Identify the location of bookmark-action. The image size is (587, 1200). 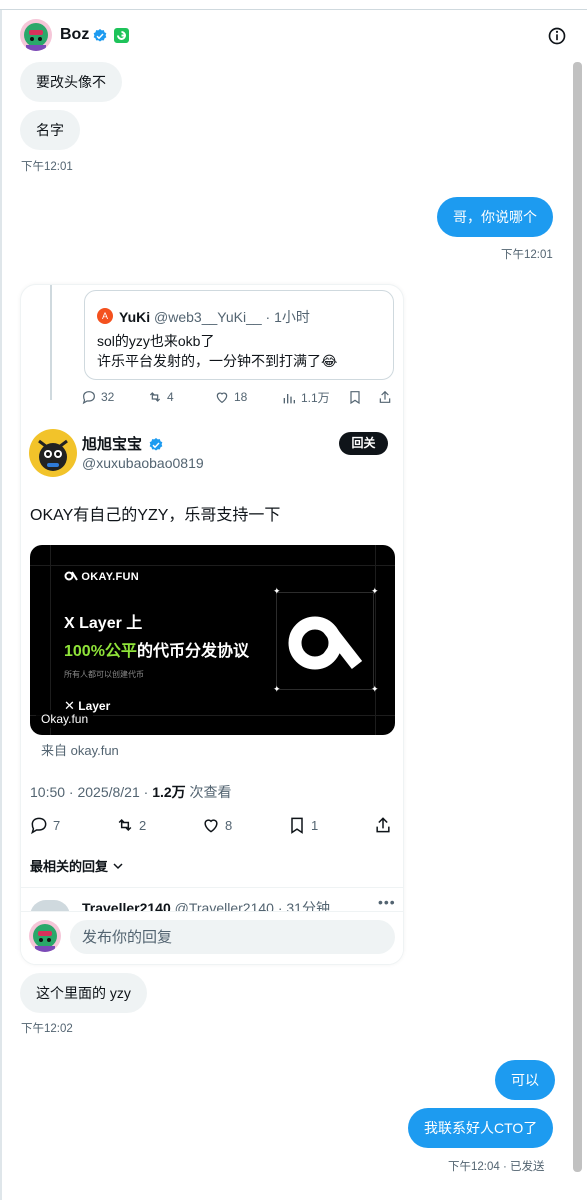
(355, 397).